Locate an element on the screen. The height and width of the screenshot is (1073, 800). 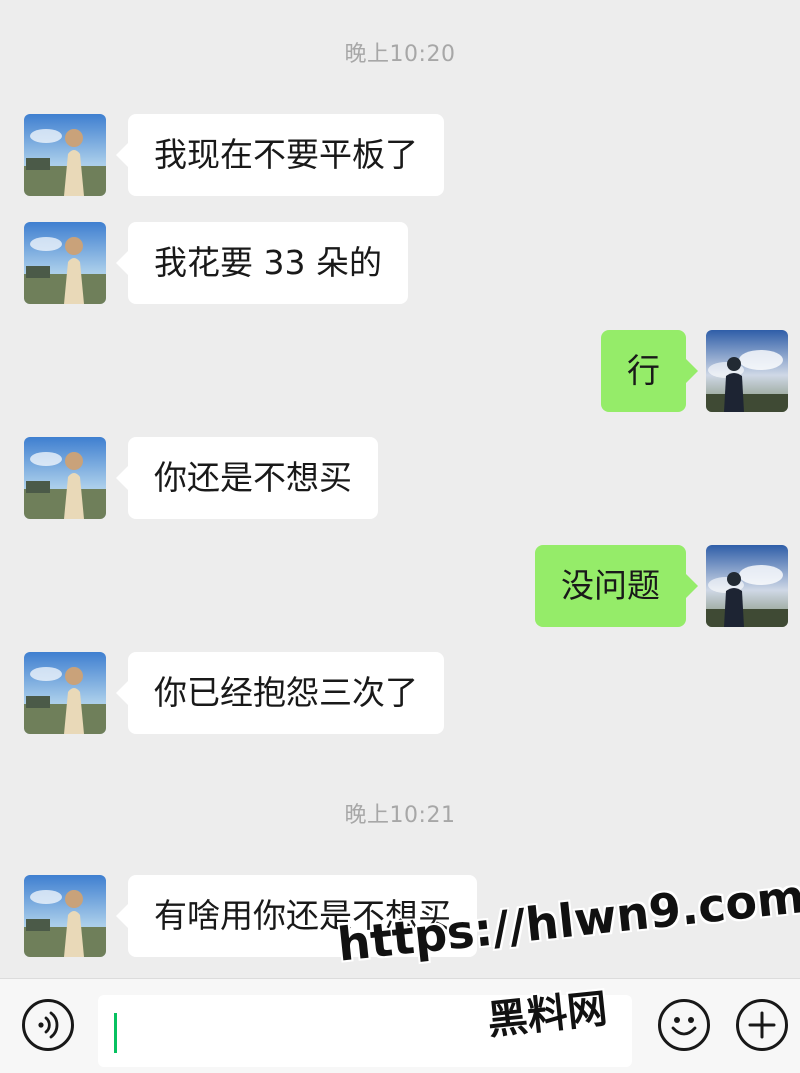
message-bubble: 你还是不想买 is located at coordinates (247, 478).